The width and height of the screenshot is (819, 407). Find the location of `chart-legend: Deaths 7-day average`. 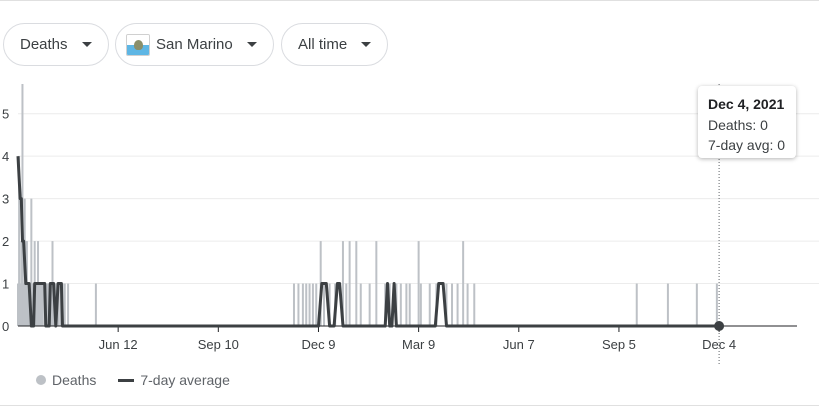

chart-legend: Deaths 7-day average is located at coordinates (133, 380).